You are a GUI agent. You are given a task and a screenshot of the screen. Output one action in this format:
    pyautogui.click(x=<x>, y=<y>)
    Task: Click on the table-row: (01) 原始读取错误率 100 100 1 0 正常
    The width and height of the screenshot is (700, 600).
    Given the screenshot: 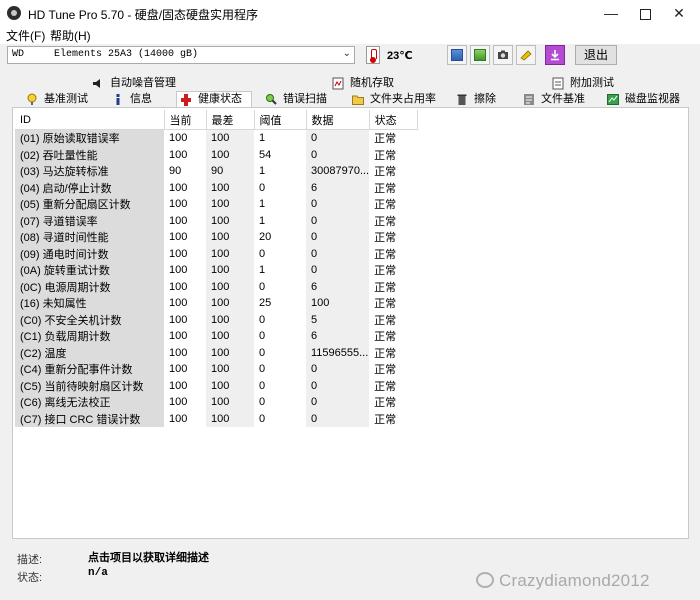 What is the action you would take?
    pyautogui.click(x=216, y=138)
    